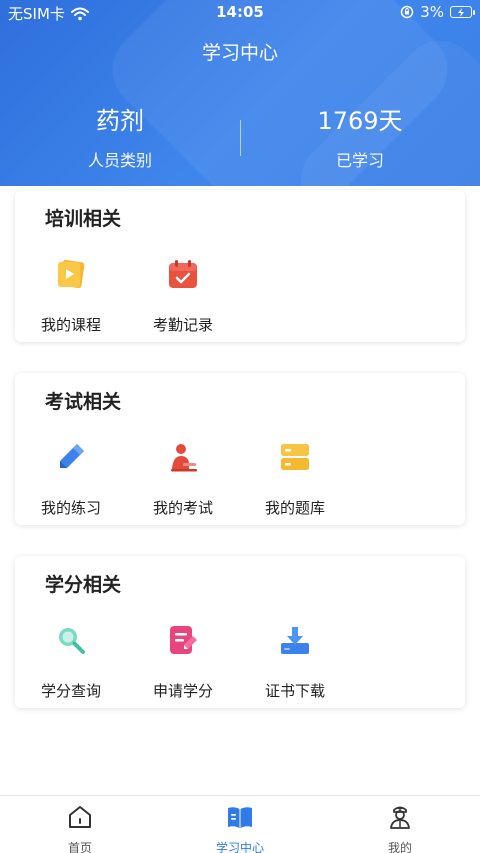 The width and height of the screenshot is (480, 853). What do you see at coordinates (295, 457) in the screenshot?
I see `question-bank-icon` at bounding box center [295, 457].